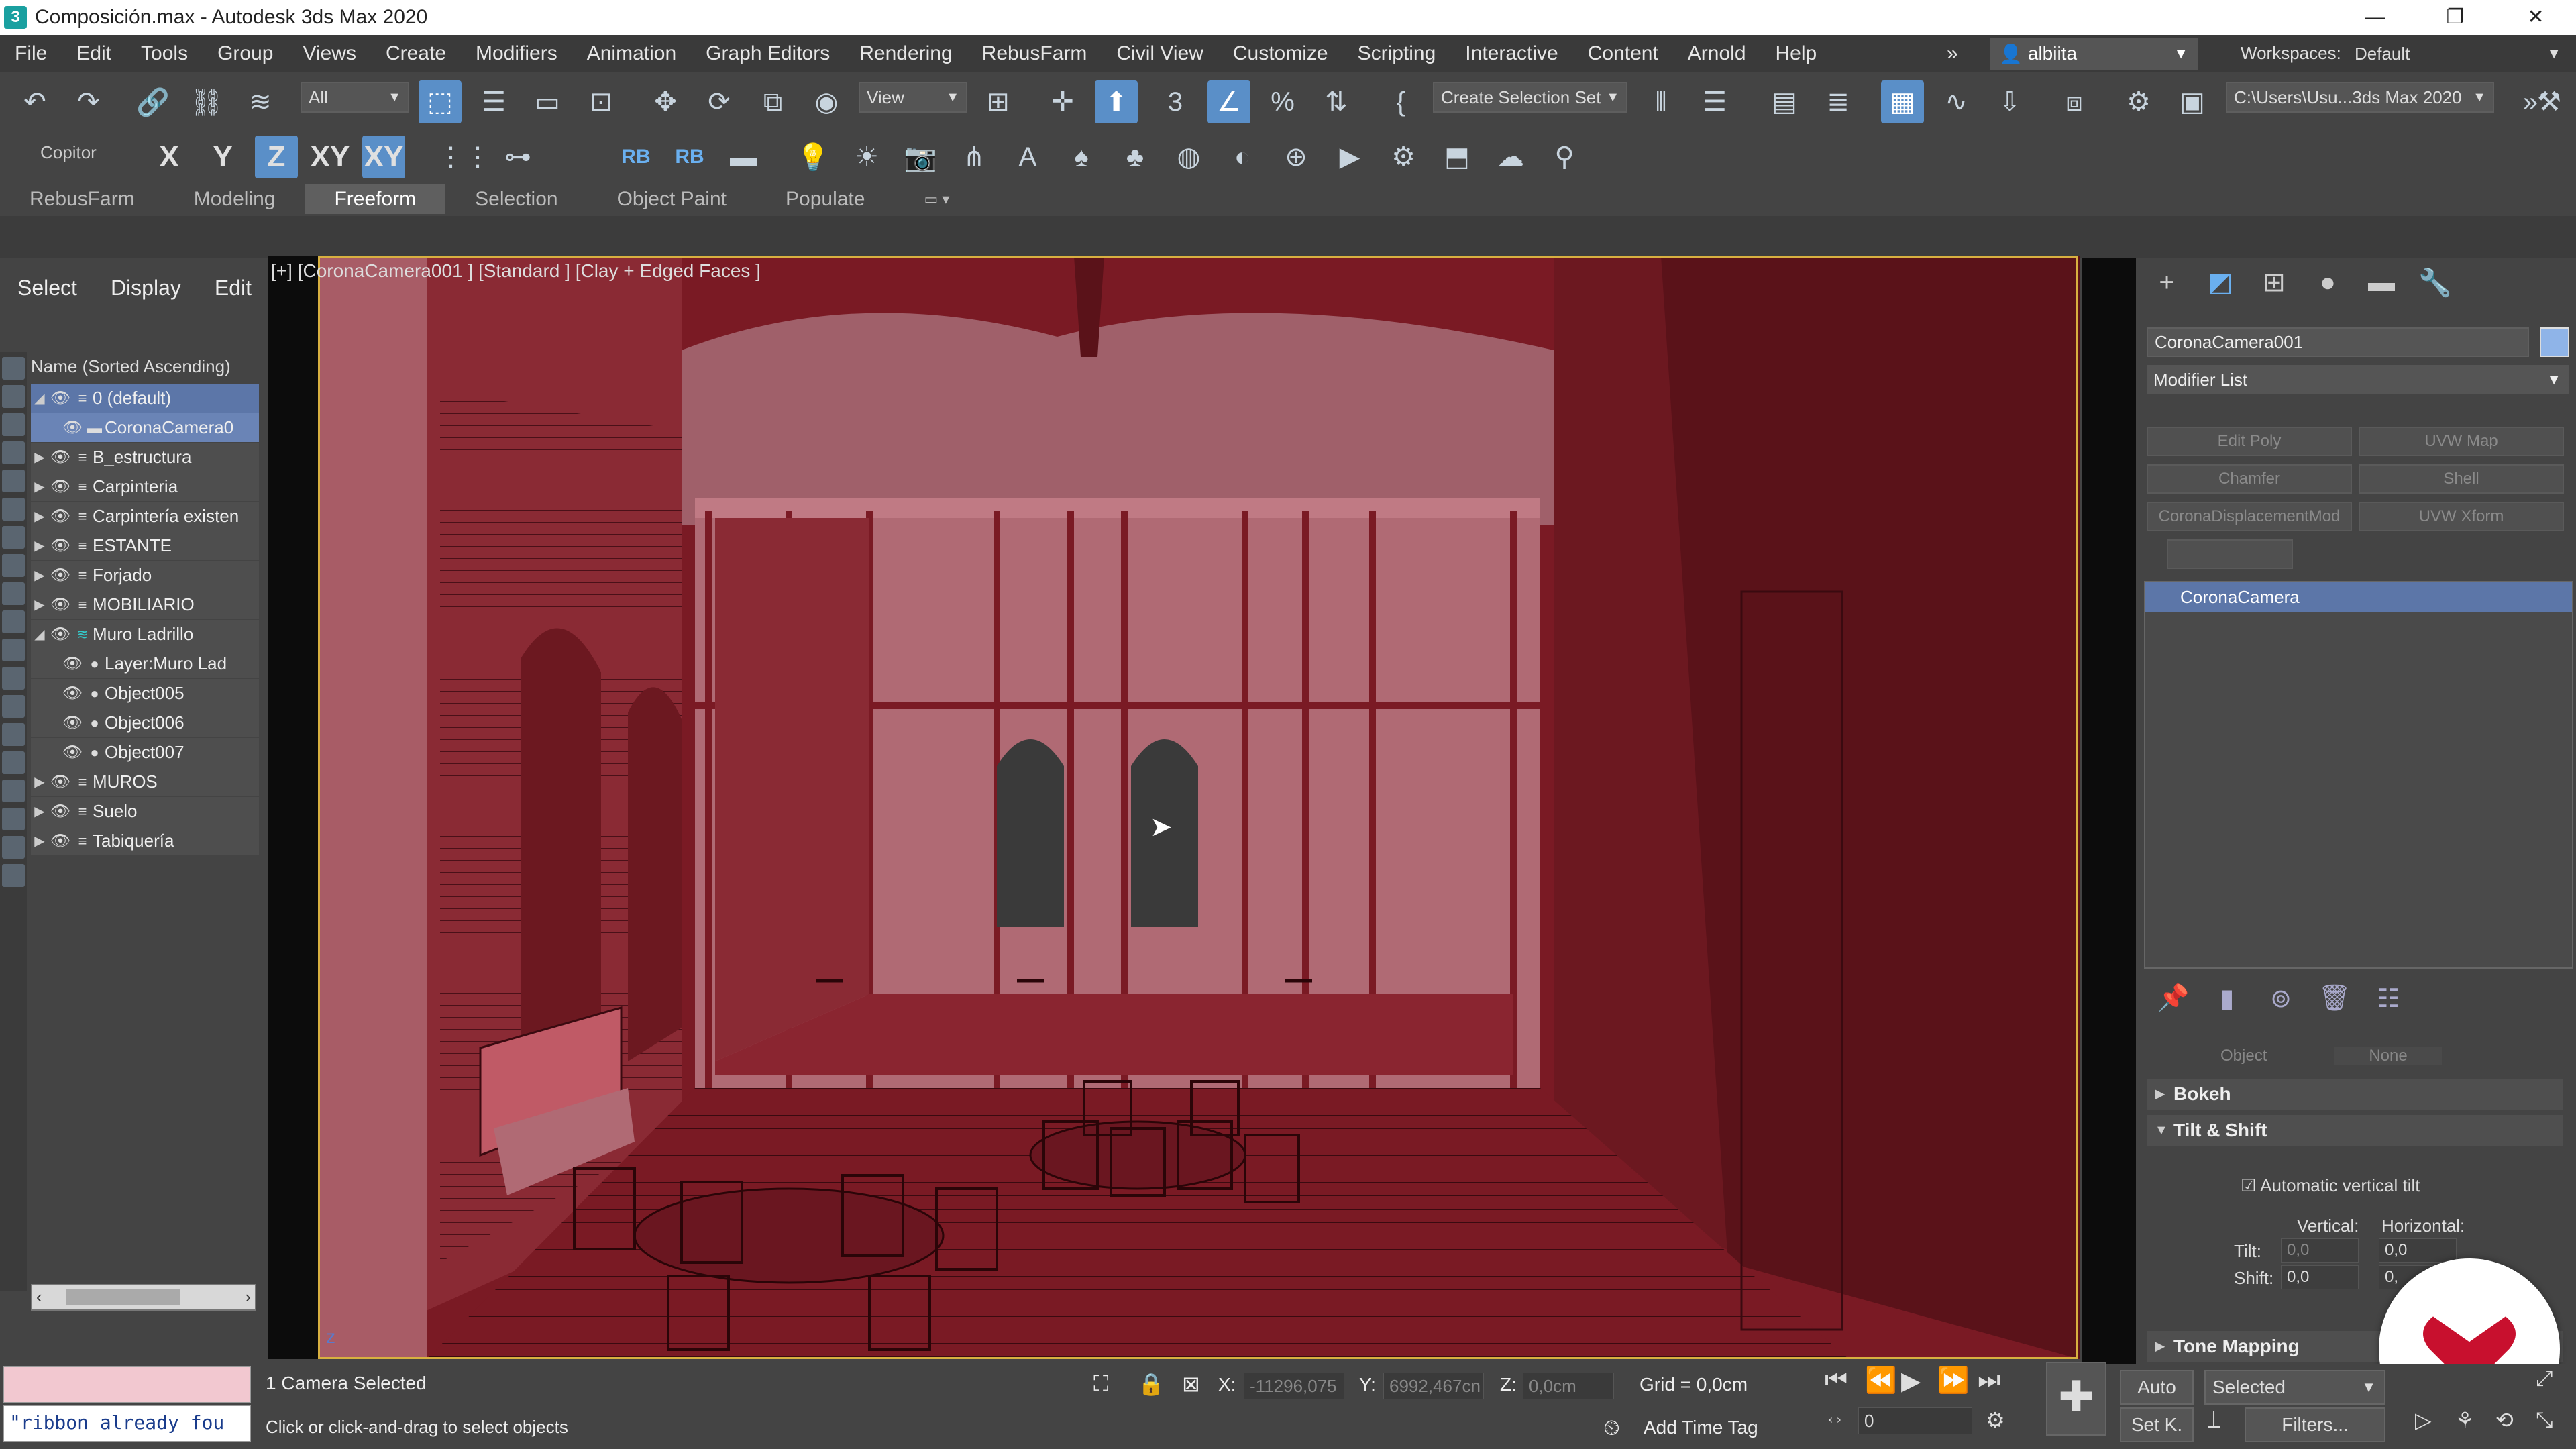  What do you see at coordinates (689, 157) in the screenshot?
I see `rb-button-2: RB` at bounding box center [689, 157].